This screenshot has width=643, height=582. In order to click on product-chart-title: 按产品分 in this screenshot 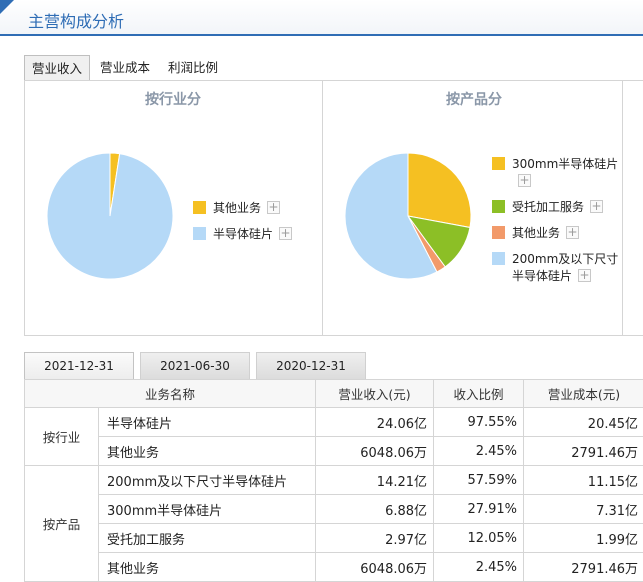, I will do `click(474, 99)`.